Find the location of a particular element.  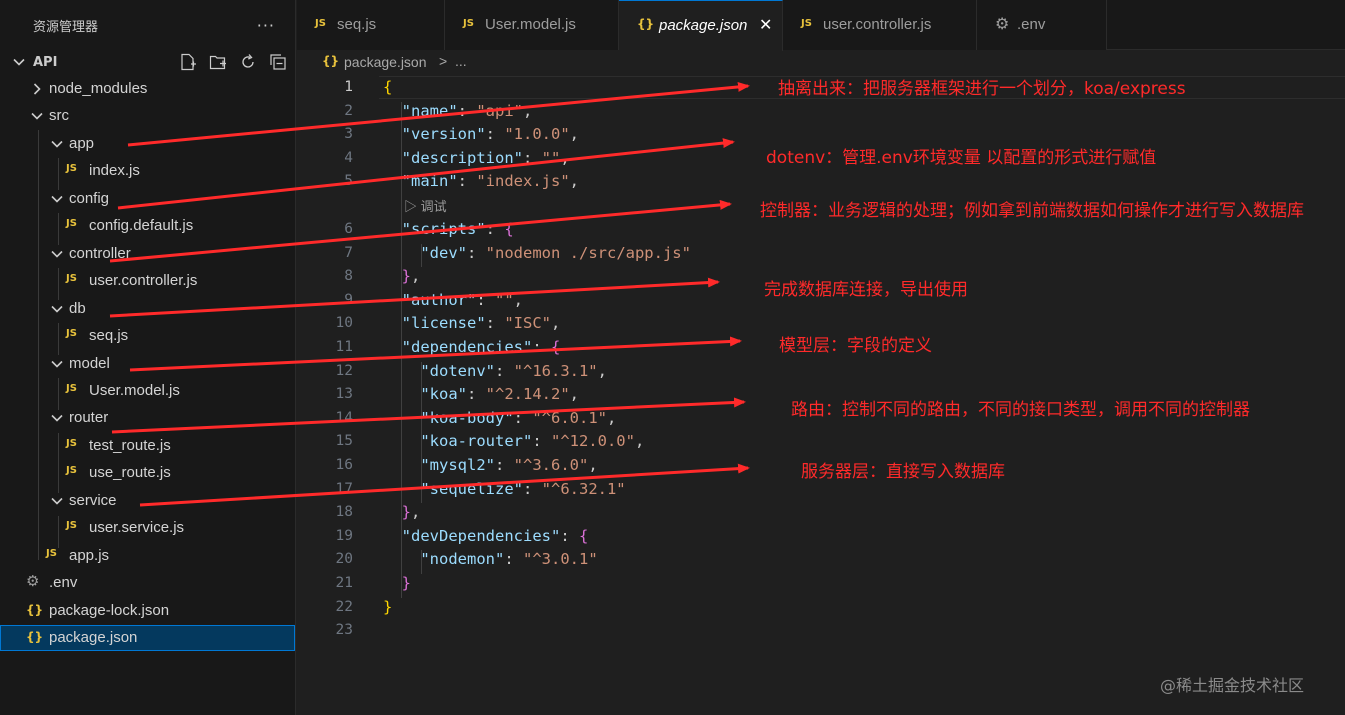

tab-user-model-js: JS User.model.js is located at coordinates (532, 25).